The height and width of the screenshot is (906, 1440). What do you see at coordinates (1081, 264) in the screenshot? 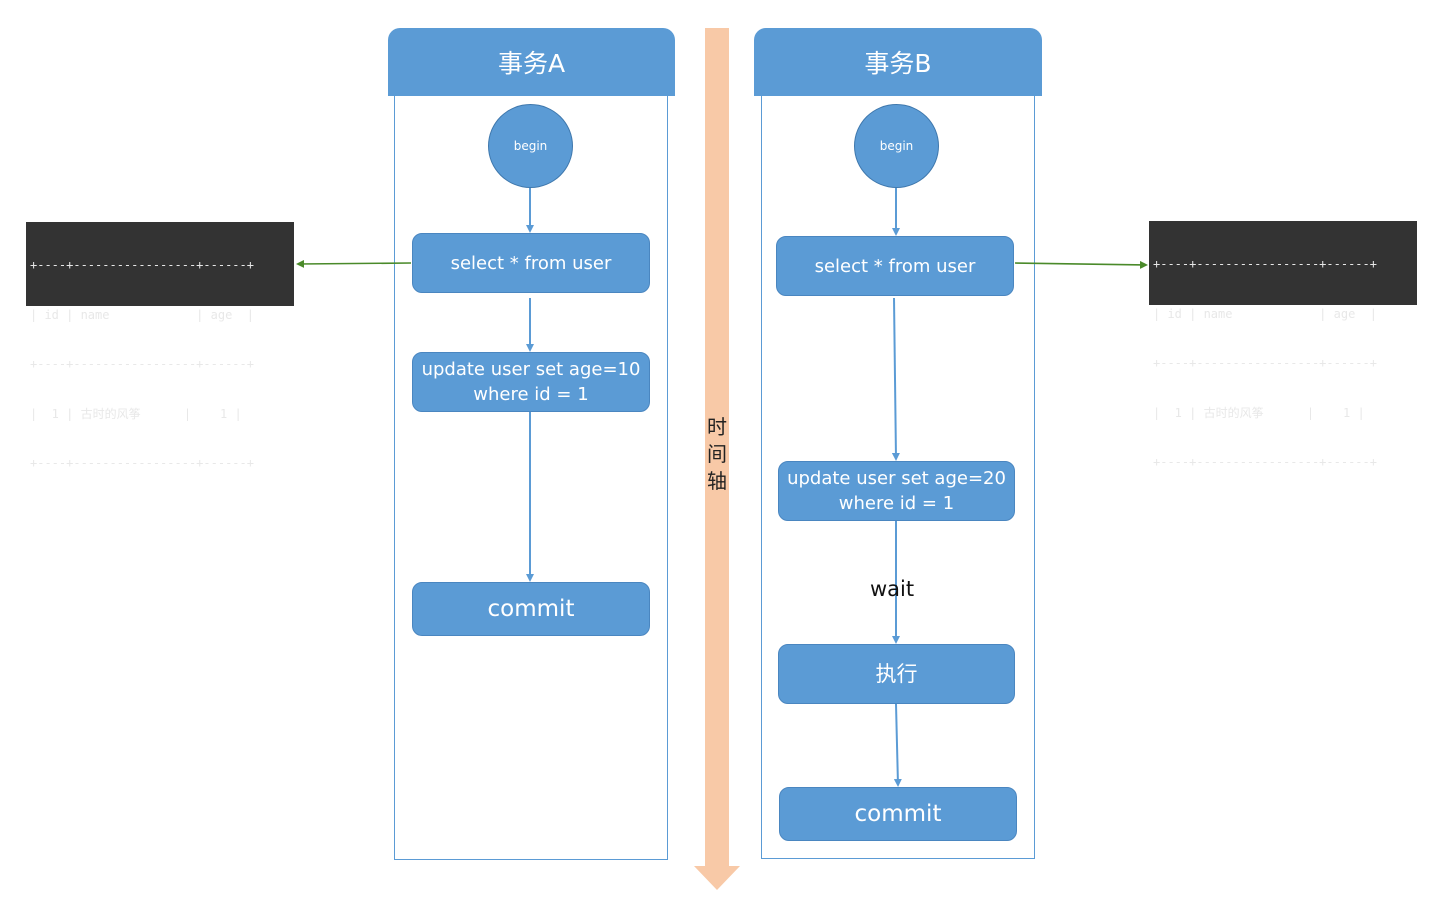
I see `arrow-b-select-to-result` at bounding box center [1081, 264].